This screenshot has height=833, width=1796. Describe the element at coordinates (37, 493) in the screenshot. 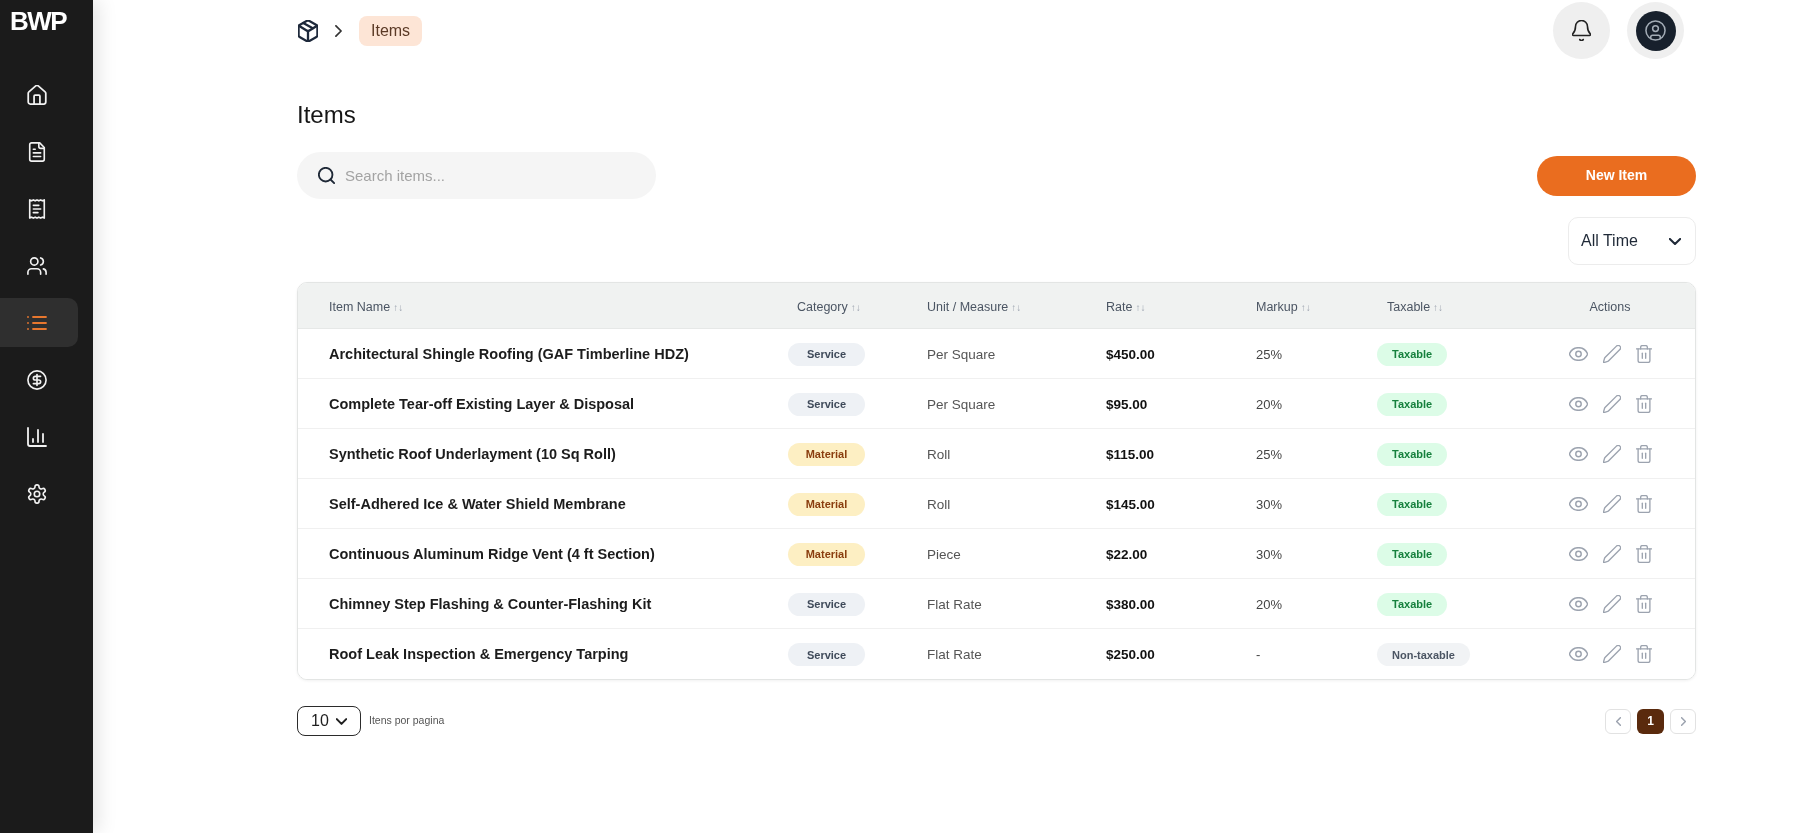

I see `settings-icon` at that location.